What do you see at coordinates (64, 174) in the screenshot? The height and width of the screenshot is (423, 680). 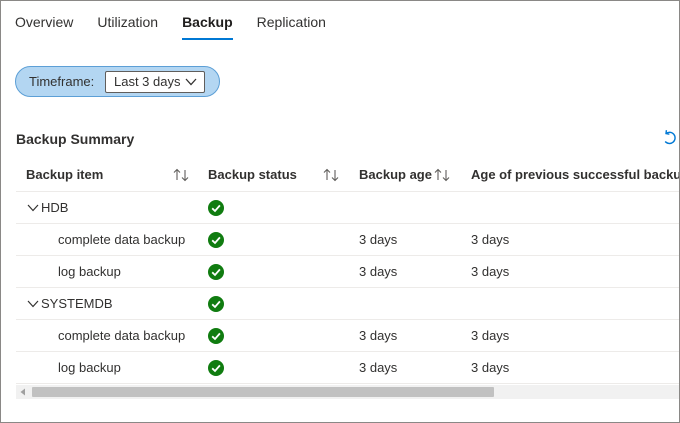 I see `column-header-backup-item: Backup item` at bounding box center [64, 174].